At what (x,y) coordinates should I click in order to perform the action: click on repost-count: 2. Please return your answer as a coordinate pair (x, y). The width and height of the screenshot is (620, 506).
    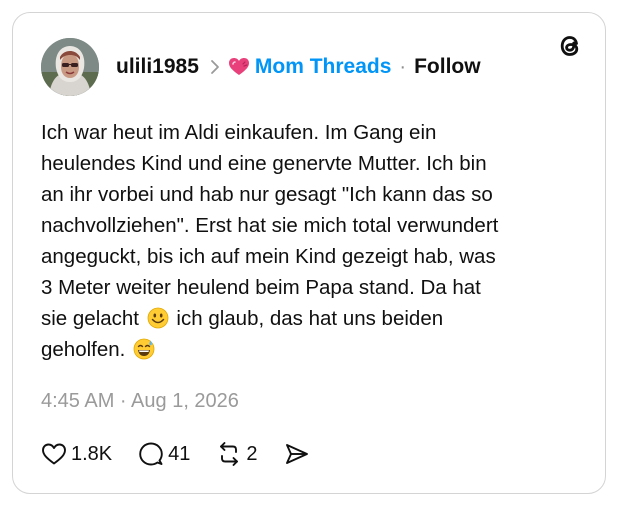
    Looking at the image, I should click on (252, 453).